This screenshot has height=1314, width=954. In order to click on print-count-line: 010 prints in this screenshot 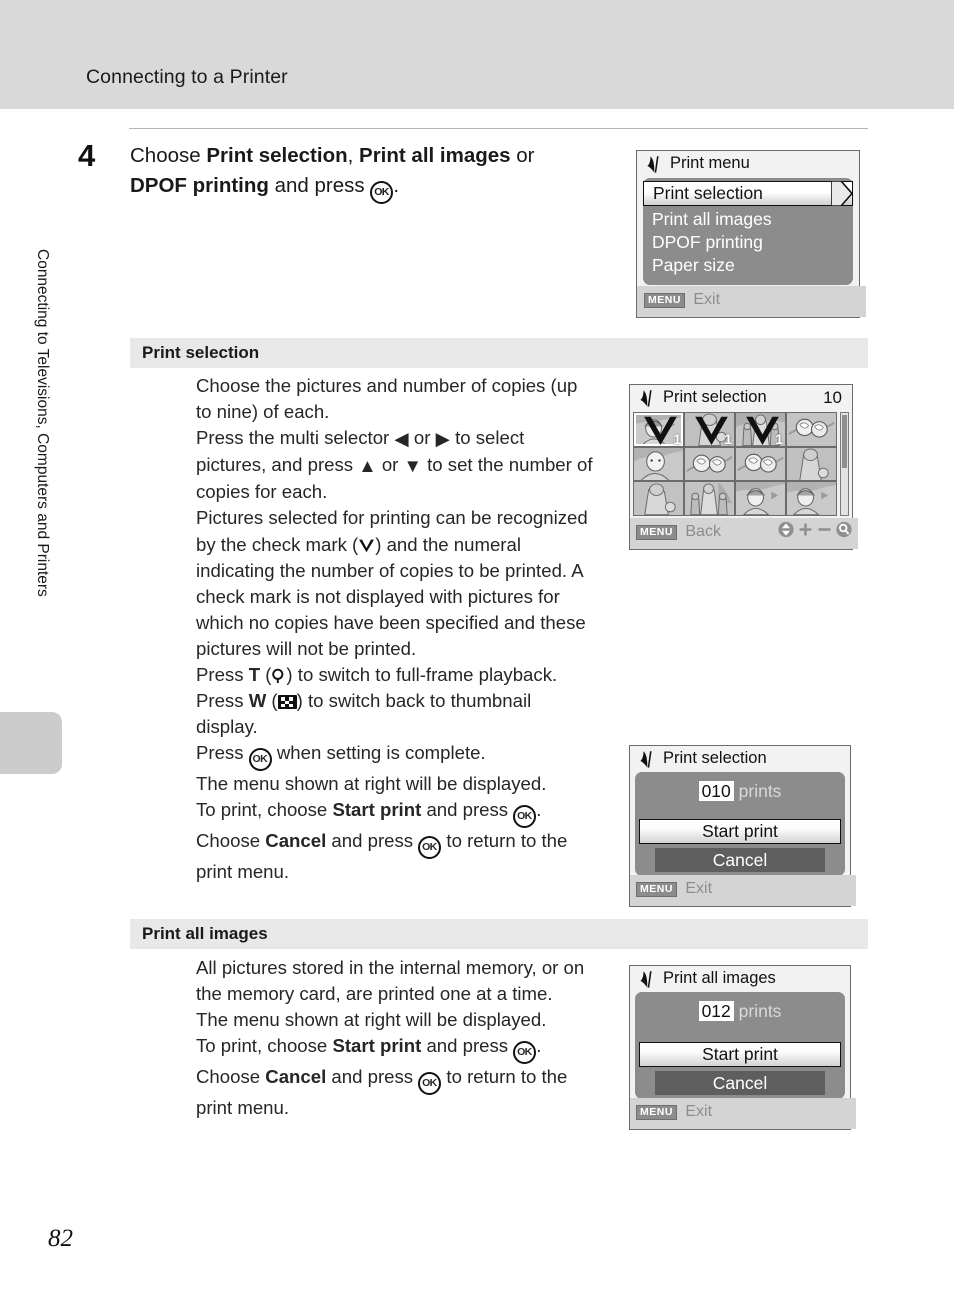, I will do `click(740, 791)`.